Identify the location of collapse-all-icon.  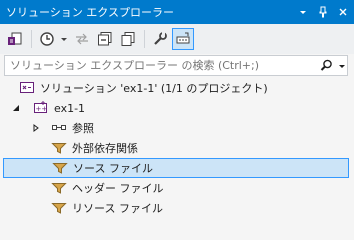
(105, 39).